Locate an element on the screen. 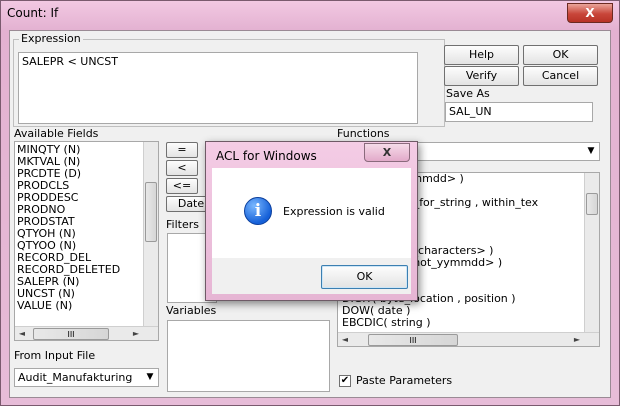 Image resolution: width=620 pixels, height=406 pixels. functions-thumb-grip: III is located at coordinates (413, 340).